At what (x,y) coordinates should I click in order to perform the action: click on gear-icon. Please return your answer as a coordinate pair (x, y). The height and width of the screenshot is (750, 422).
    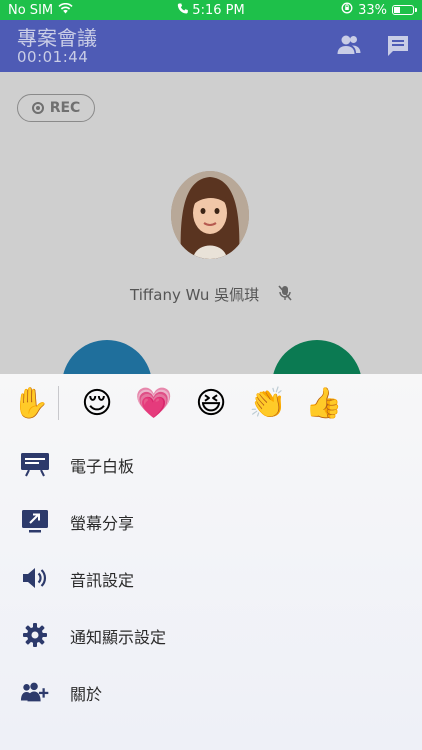
    Looking at the image, I should click on (35, 635).